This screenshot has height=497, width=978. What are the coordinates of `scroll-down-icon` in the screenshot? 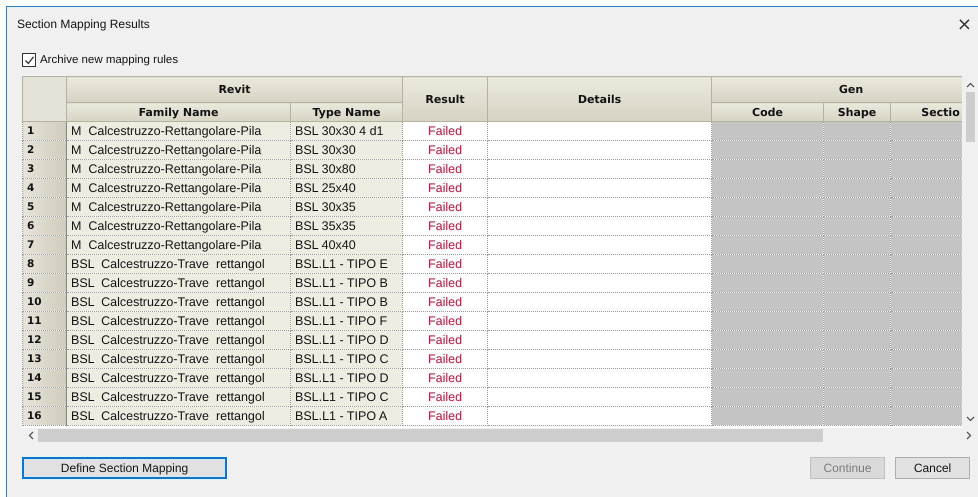 It's located at (970, 419).